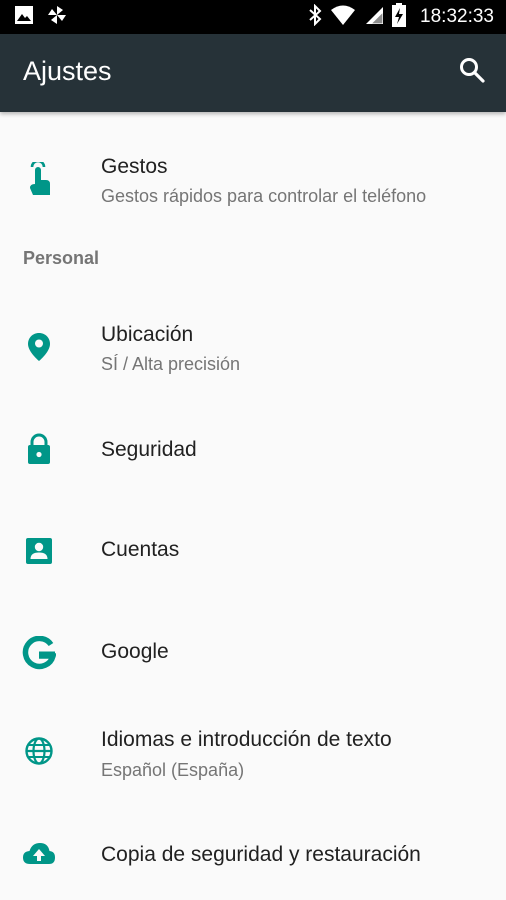 The height and width of the screenshot is (900, 506). What do you see at coordinates (253, 17) in the screenshot?
I see `status-bar: 18:32:33` at bounding box center [253, 17].